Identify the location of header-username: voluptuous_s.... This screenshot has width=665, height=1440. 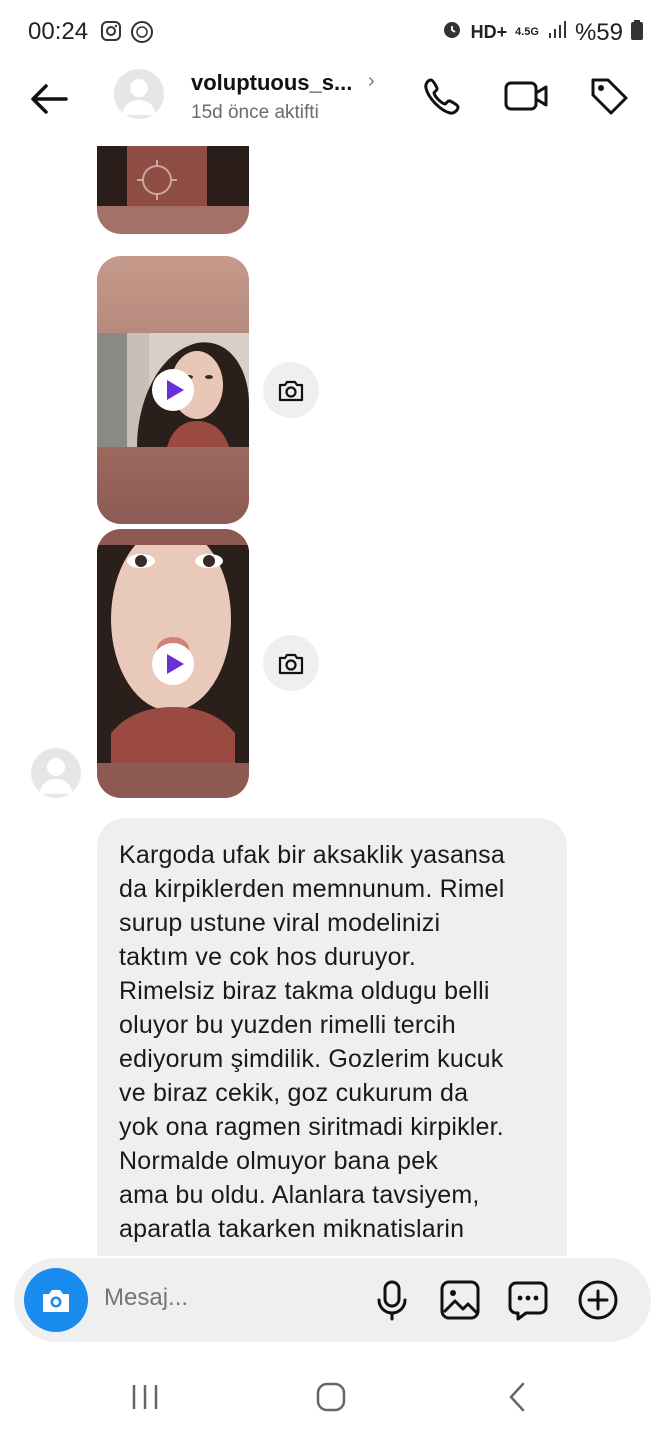
(271, 83).